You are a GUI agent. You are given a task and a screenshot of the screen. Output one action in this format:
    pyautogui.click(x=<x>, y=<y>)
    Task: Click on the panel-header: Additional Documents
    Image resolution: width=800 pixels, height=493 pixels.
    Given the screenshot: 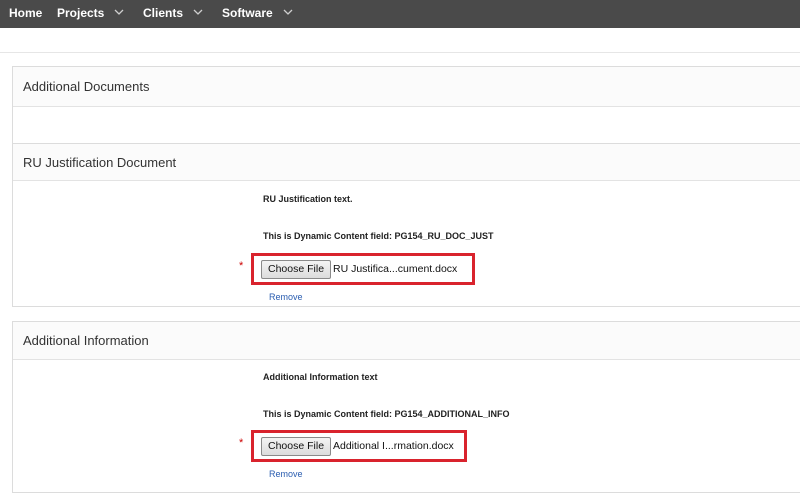 What is the action you would take?
    pyautogui.click(x=406, y=87)
    